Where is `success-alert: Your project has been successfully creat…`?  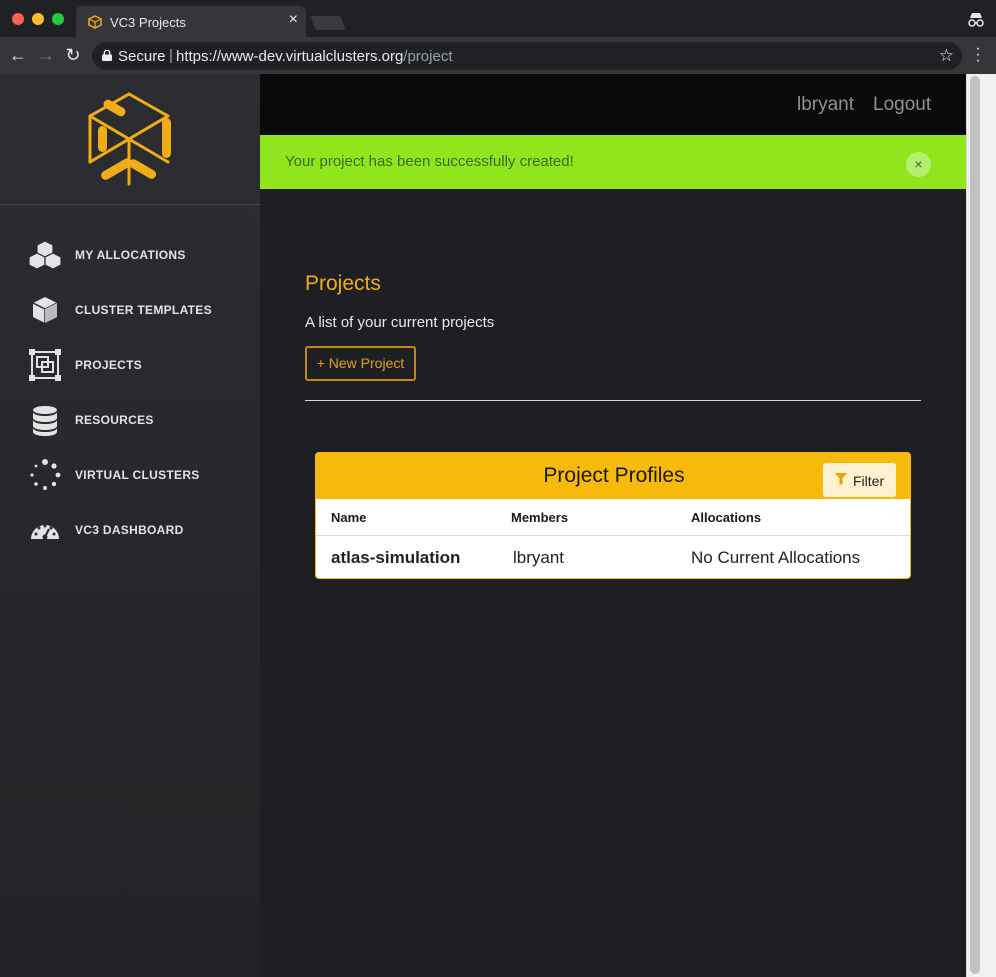 success-alert: Your project has been successfully creat… is located at coordinates (613, 162).